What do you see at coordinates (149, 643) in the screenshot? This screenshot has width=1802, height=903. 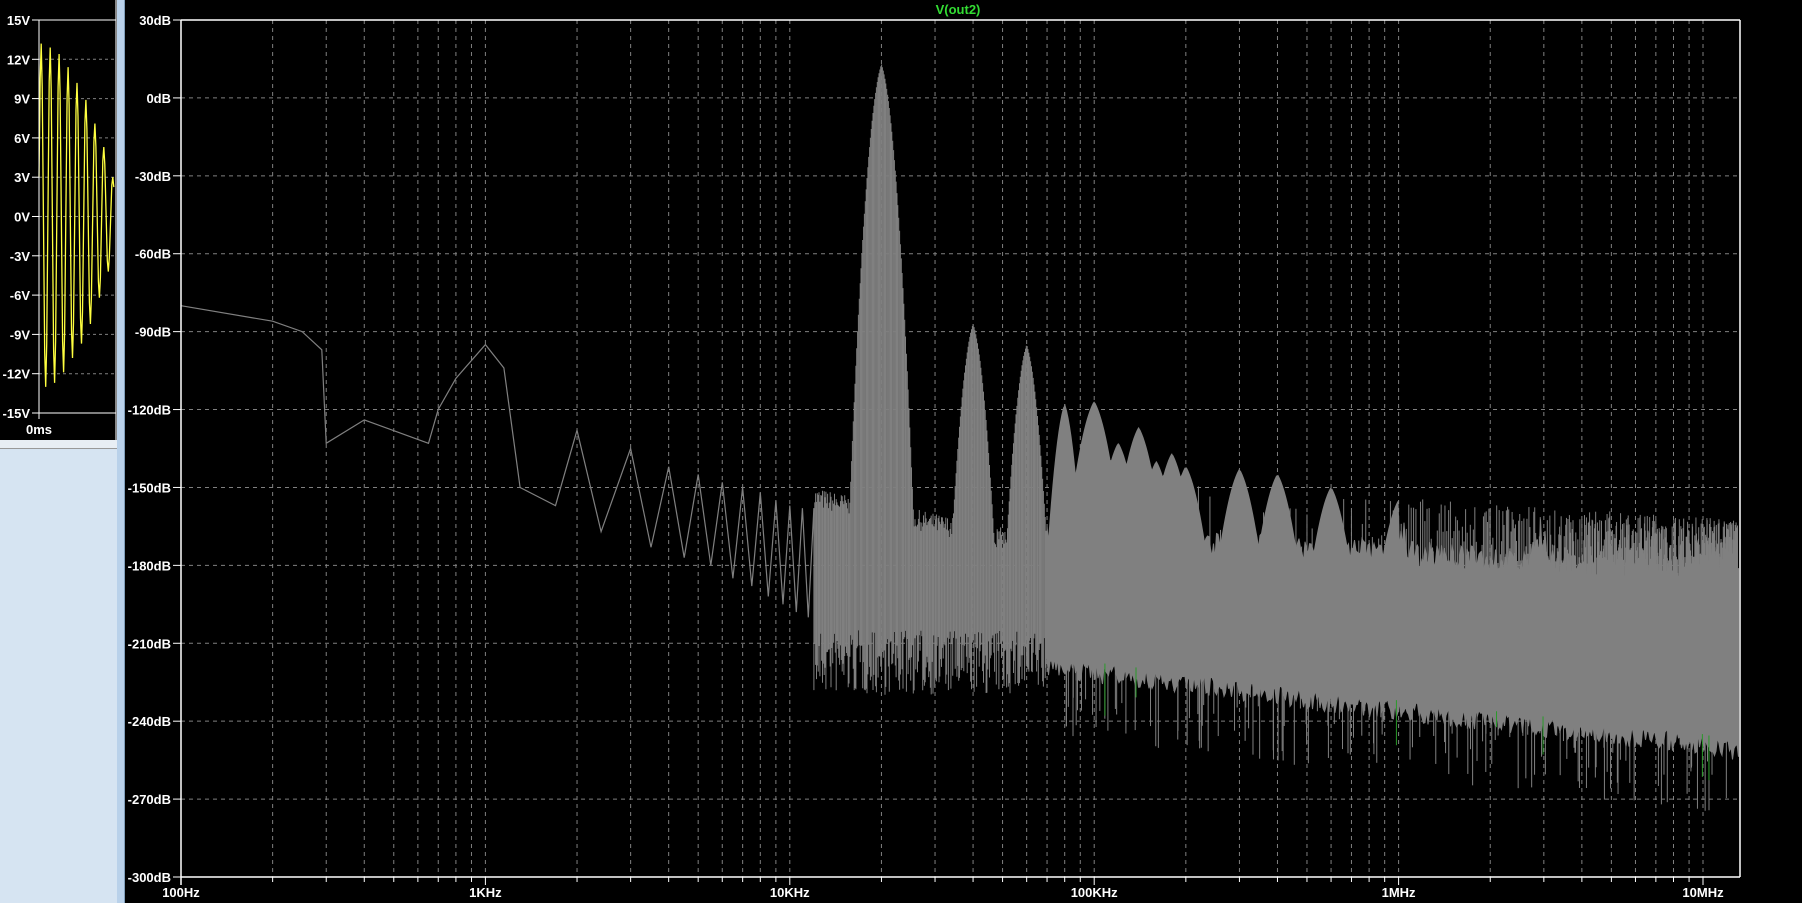 I see `y-tick-label: -210dB` at bounding box center [149, 643].